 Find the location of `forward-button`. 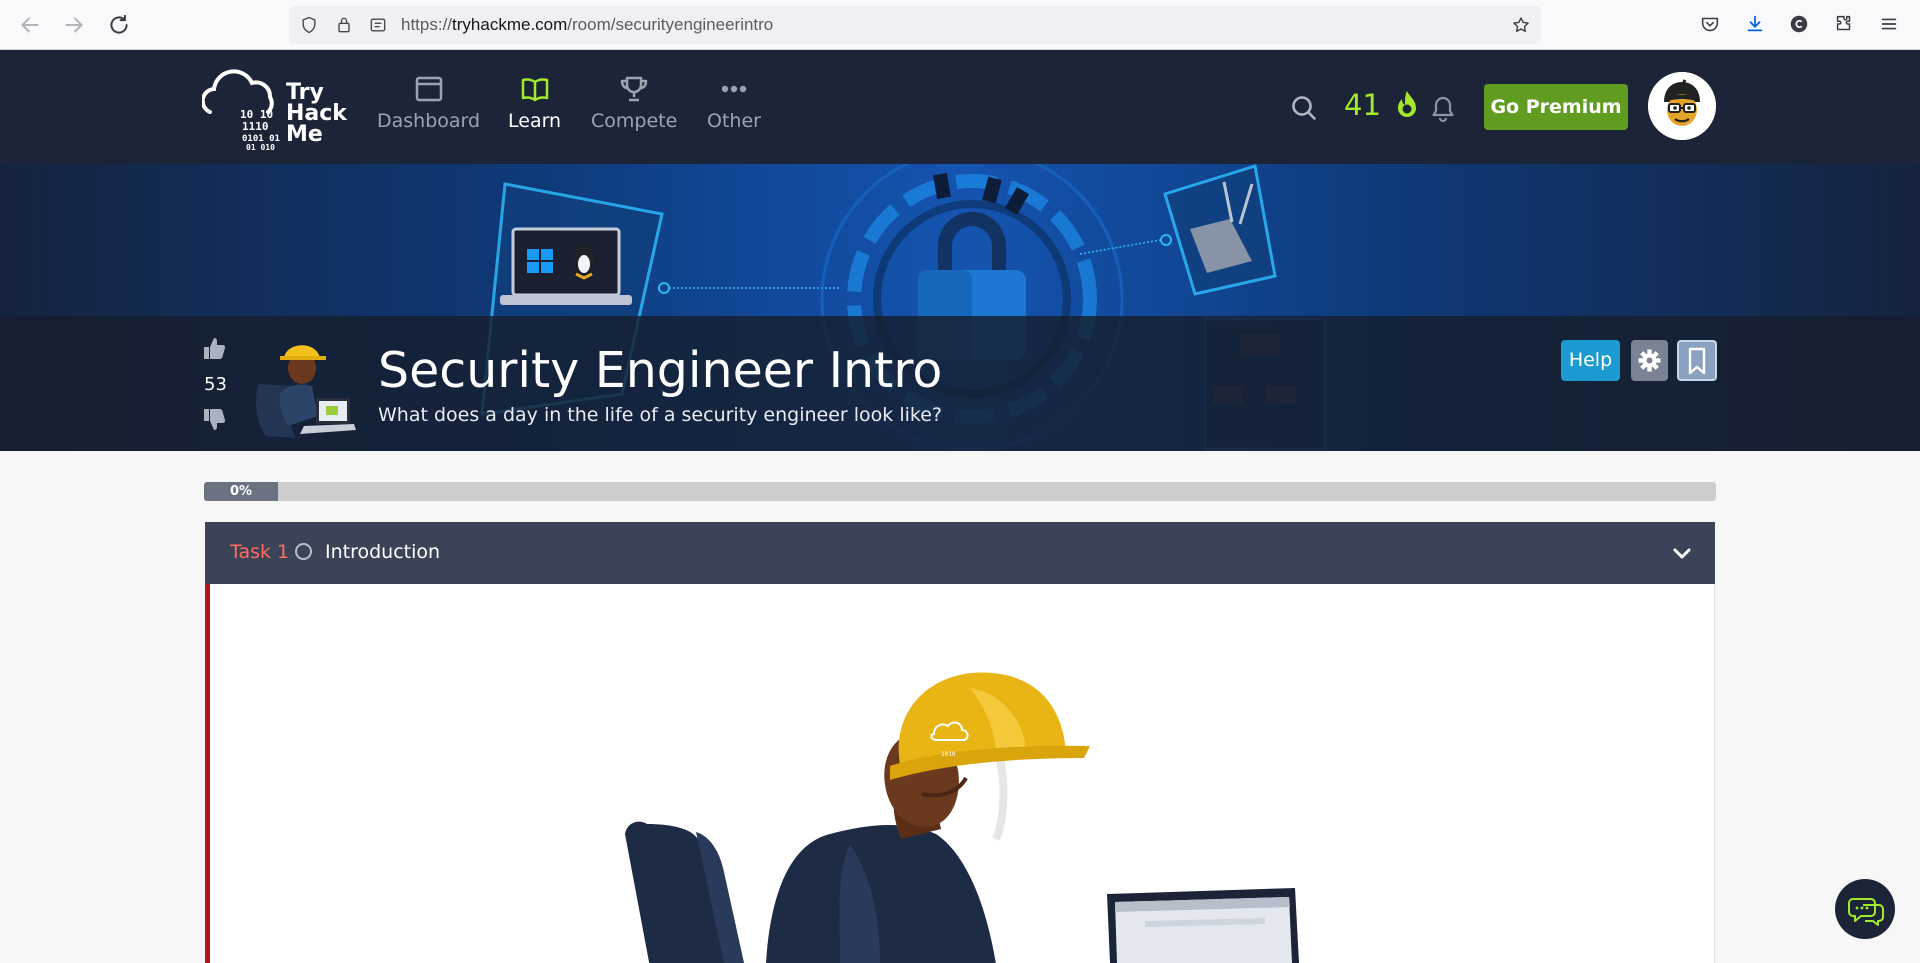

forward-button is located at coordinates (74, 25).